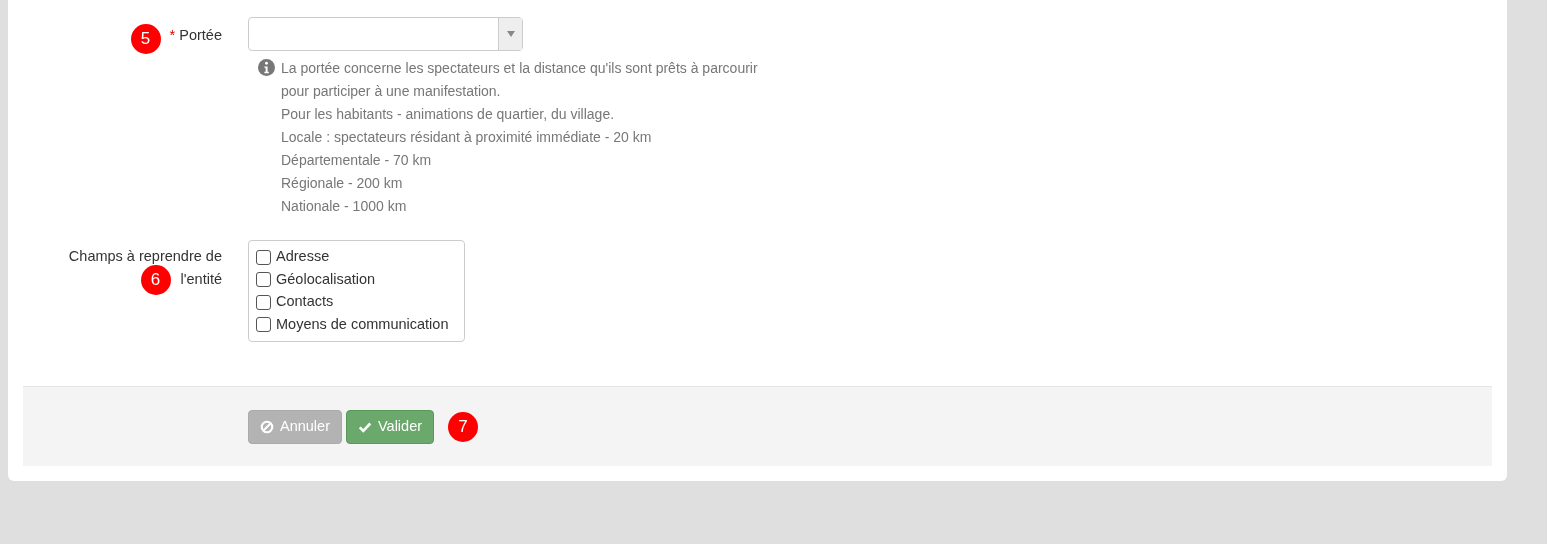 This screenshot has width=1547, height=544. Describe the element at coordinates (145, 256) in the screenshot. I see `field-label: Champs à reprendre de` at that location.